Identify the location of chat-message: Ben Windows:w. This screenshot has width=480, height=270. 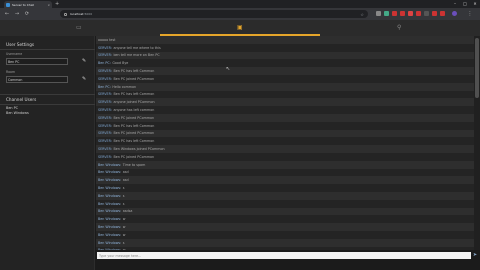
(285, 219).